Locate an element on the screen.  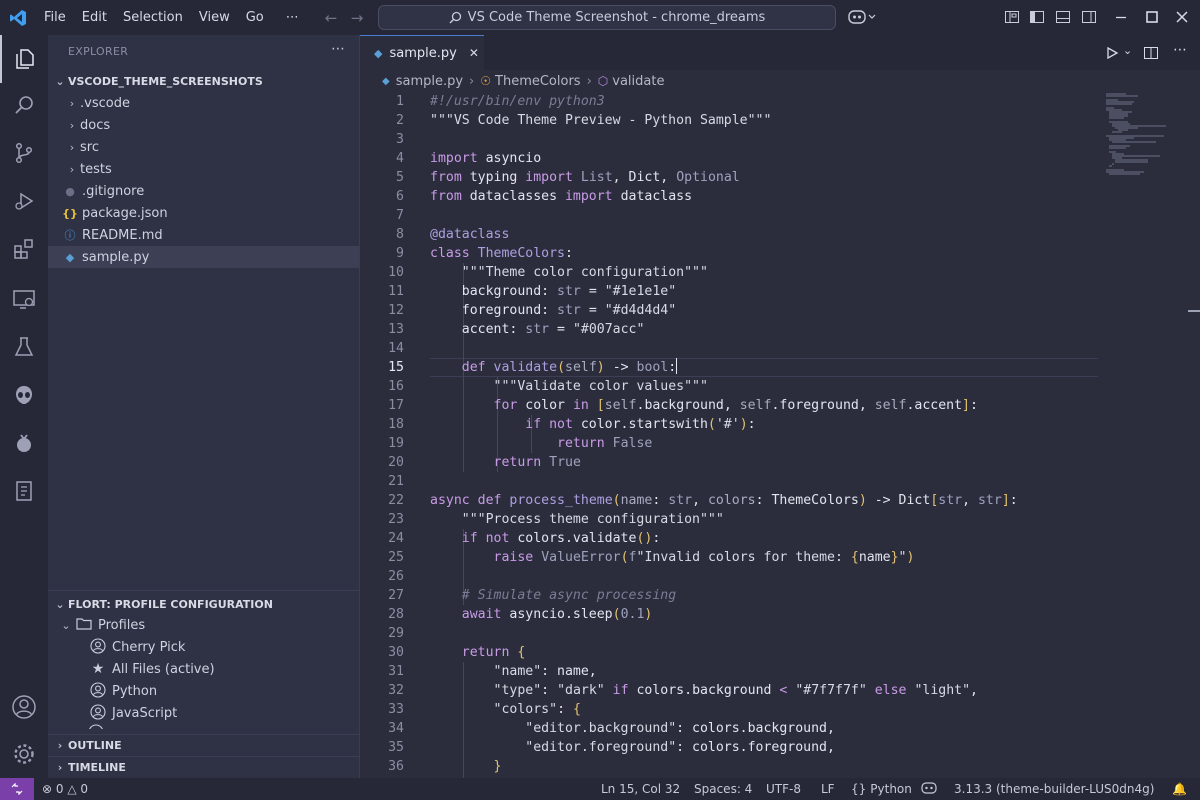
search-icon is located at coordinates (455, 17).